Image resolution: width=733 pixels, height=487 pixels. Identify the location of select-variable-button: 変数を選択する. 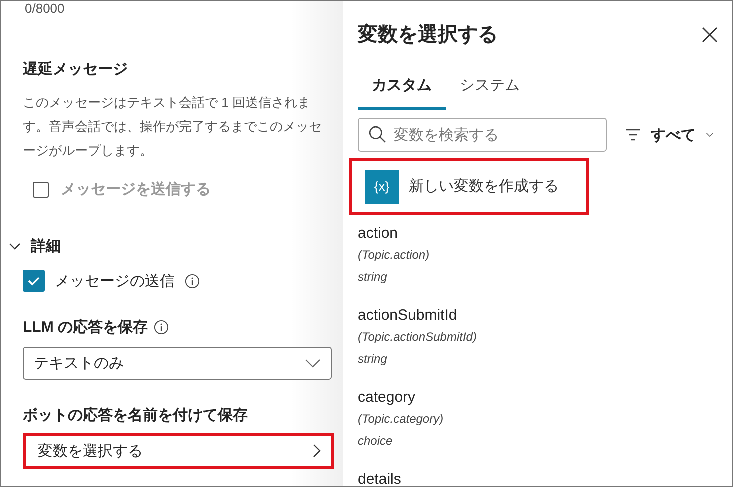
(178, 451).